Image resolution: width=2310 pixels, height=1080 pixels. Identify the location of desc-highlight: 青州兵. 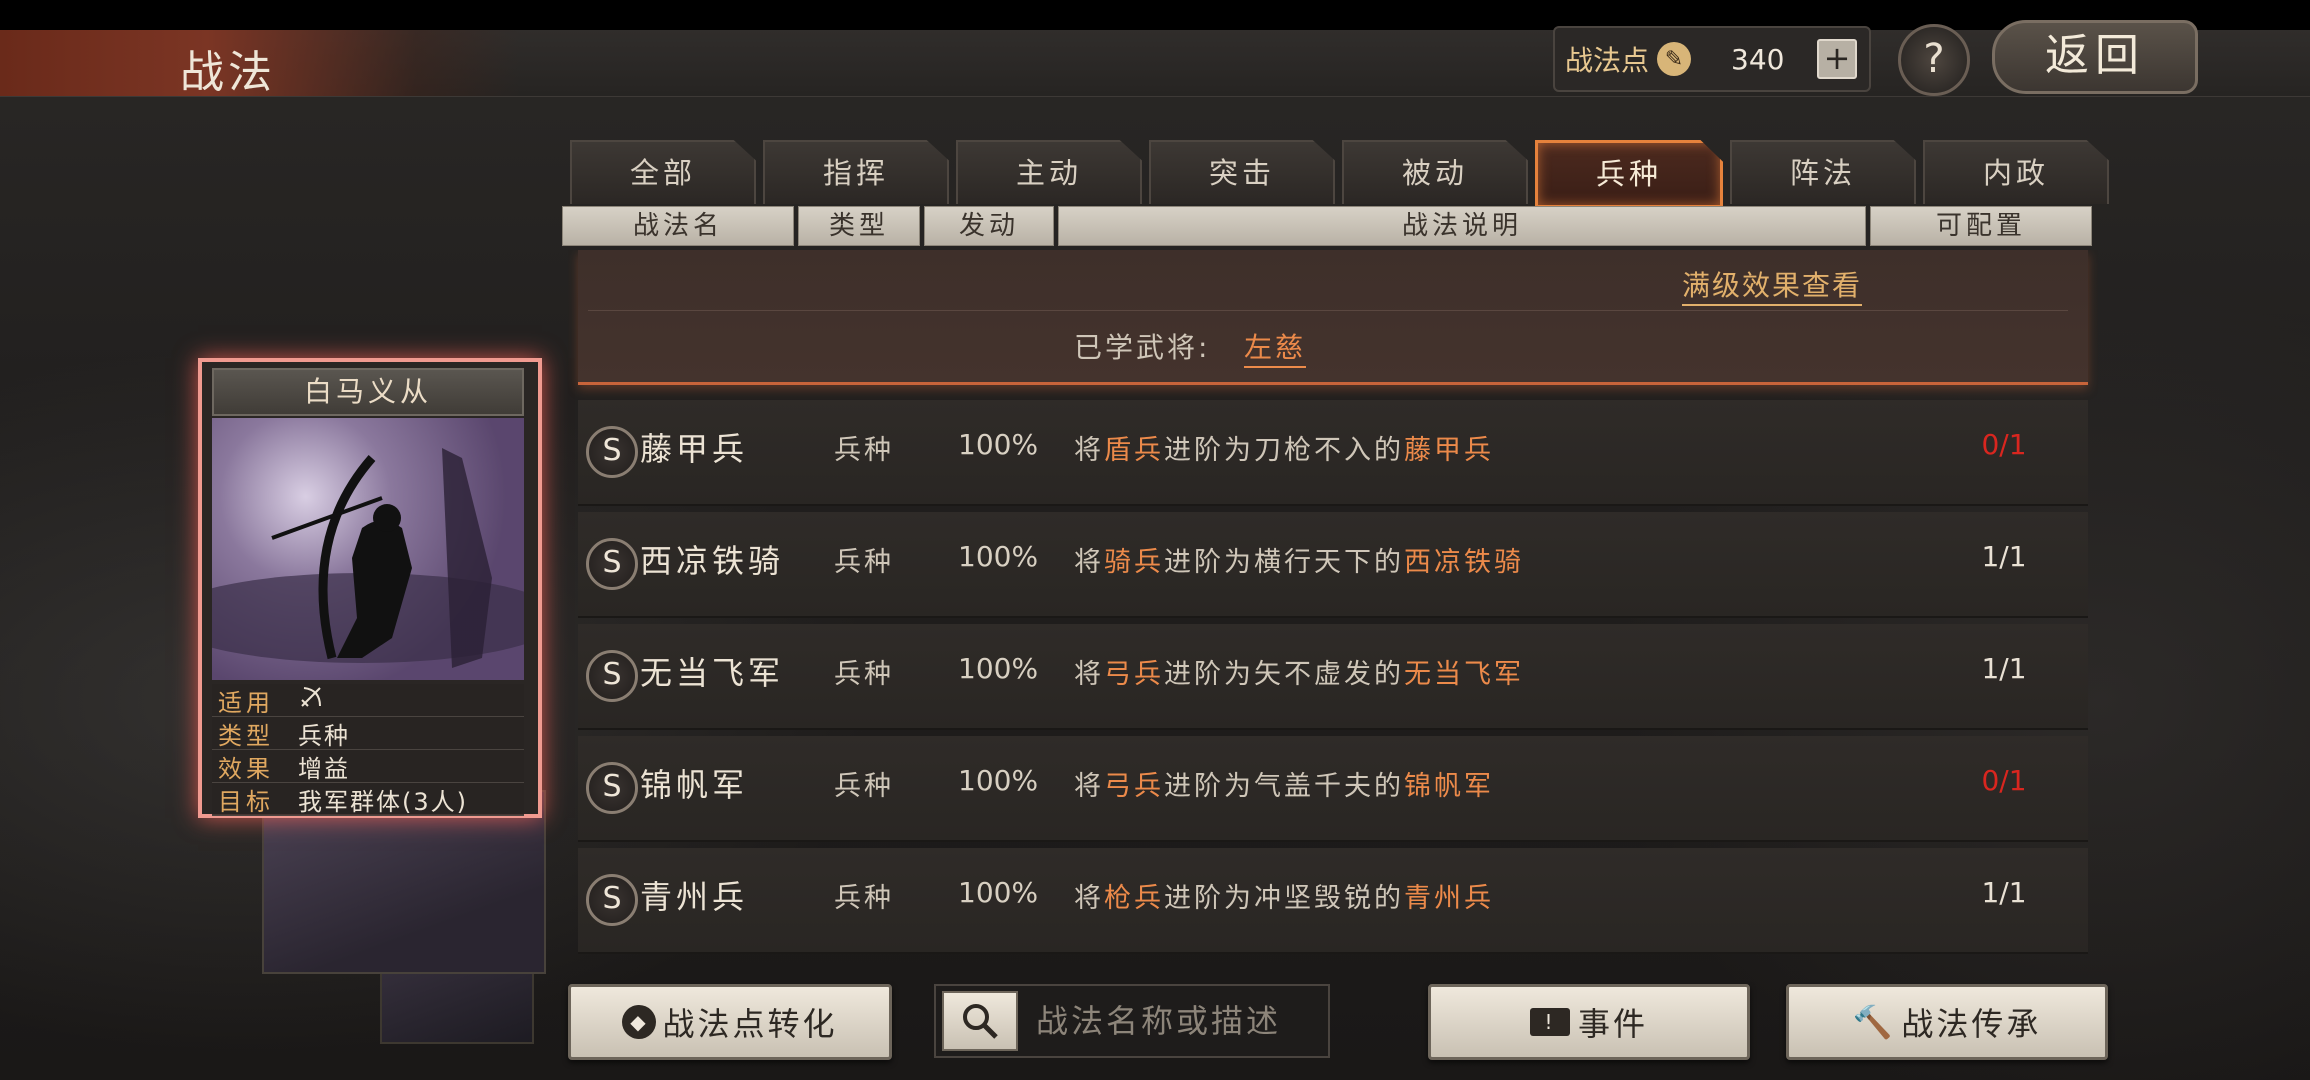
(1449, 898).